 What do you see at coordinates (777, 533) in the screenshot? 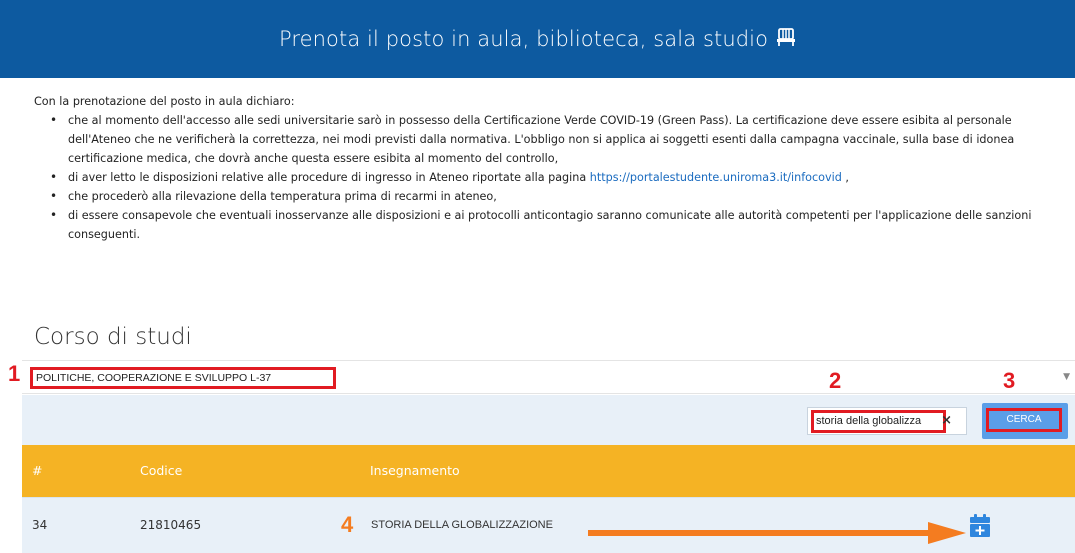
I see `pointer-arrow-icon` at bounding box center [777, 533].